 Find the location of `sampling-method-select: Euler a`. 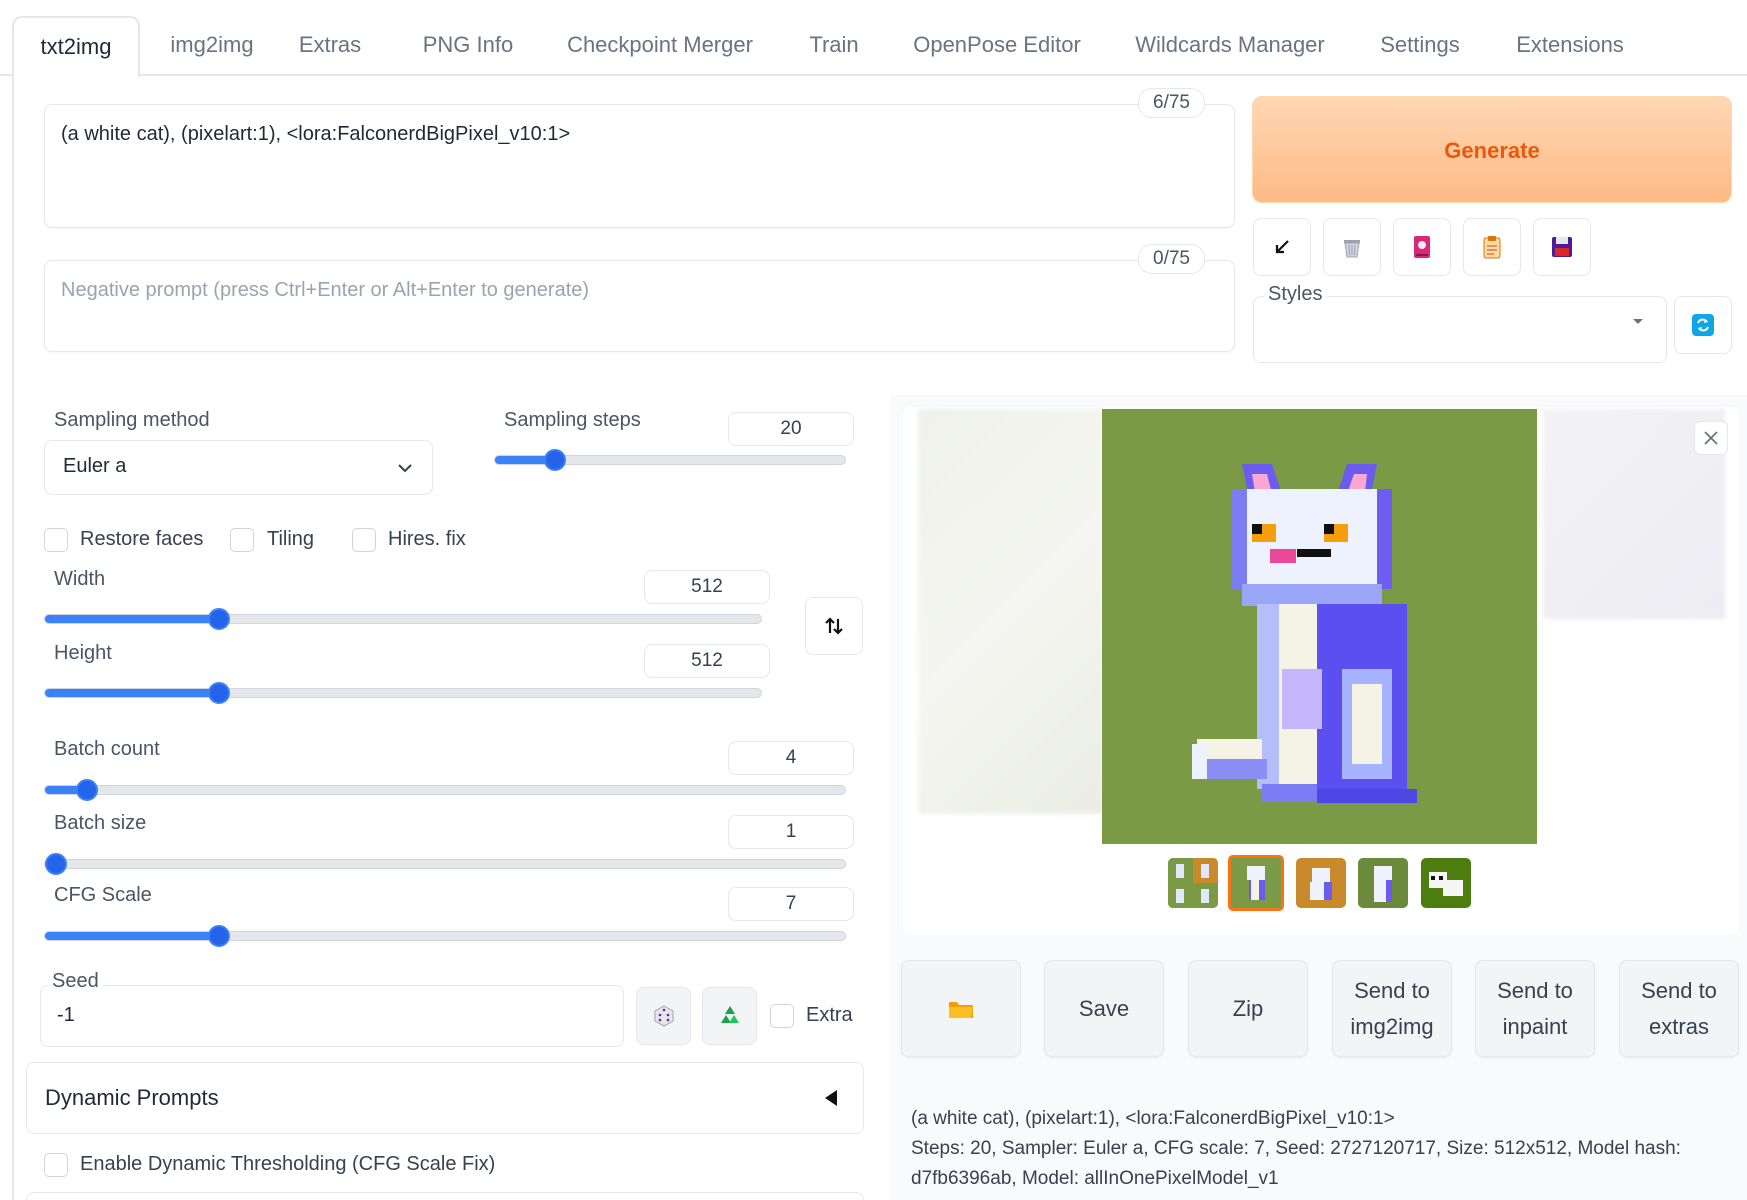

sampling-method-select: Euler a is located at coordinates (238, 467).